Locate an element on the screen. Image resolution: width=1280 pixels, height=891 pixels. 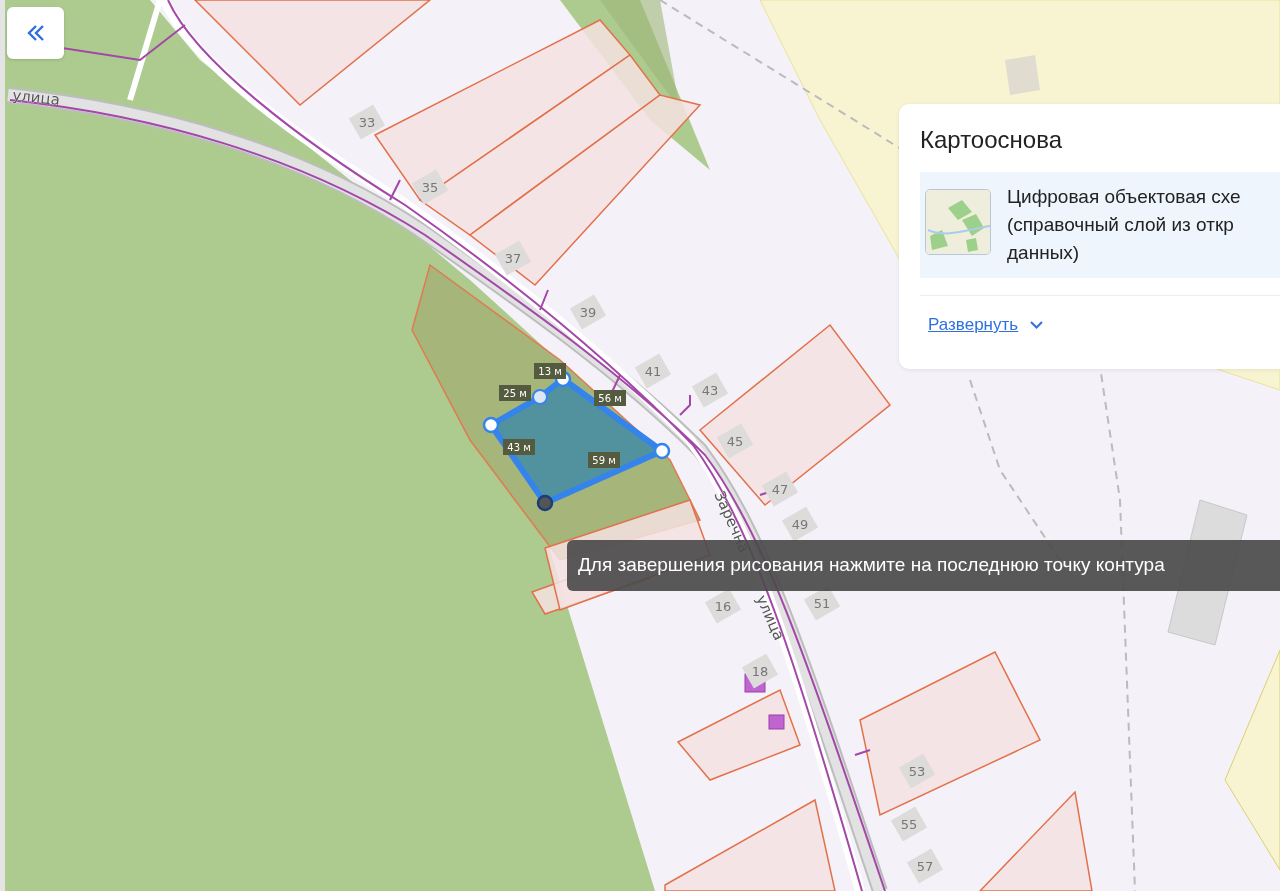
panel-title: Картооснова is located at coordinates (991, 140).